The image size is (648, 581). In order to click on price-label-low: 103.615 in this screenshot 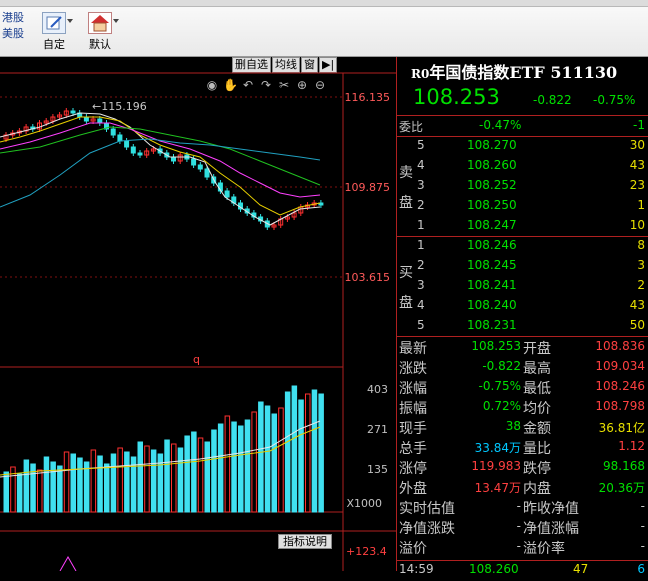, I will do `click(367, 277)`.